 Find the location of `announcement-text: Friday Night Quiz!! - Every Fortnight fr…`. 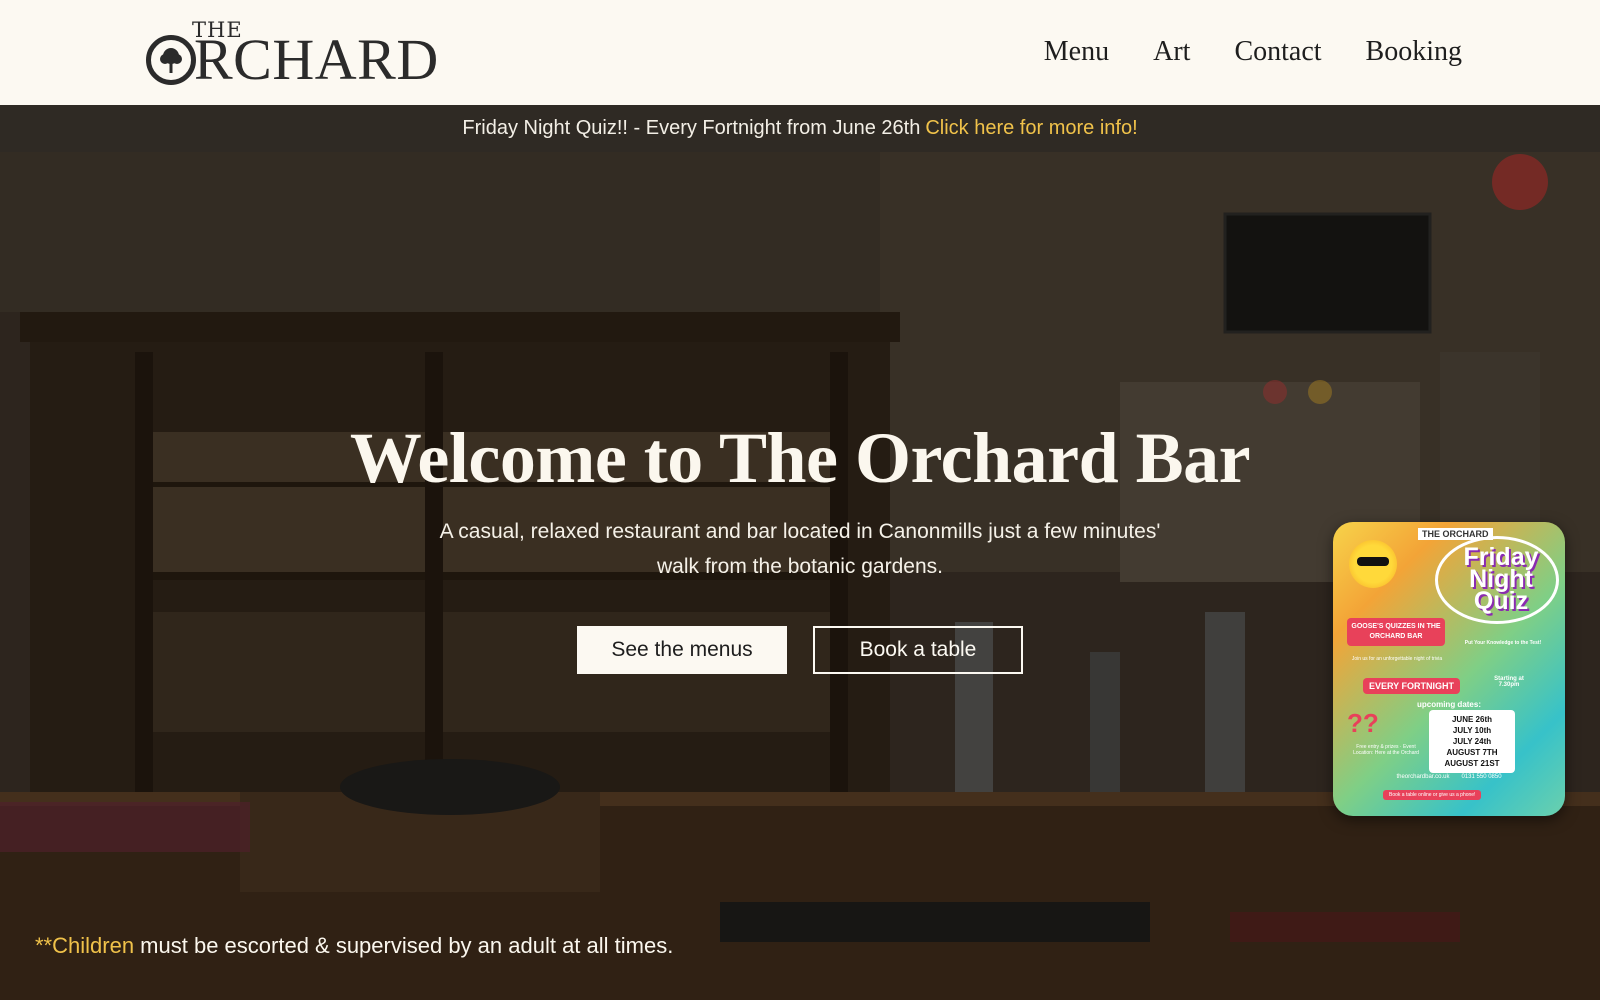

announcement-text: Friday Night Quiz!! - Every Fortnight fr… is located at coordinates (691, 128).